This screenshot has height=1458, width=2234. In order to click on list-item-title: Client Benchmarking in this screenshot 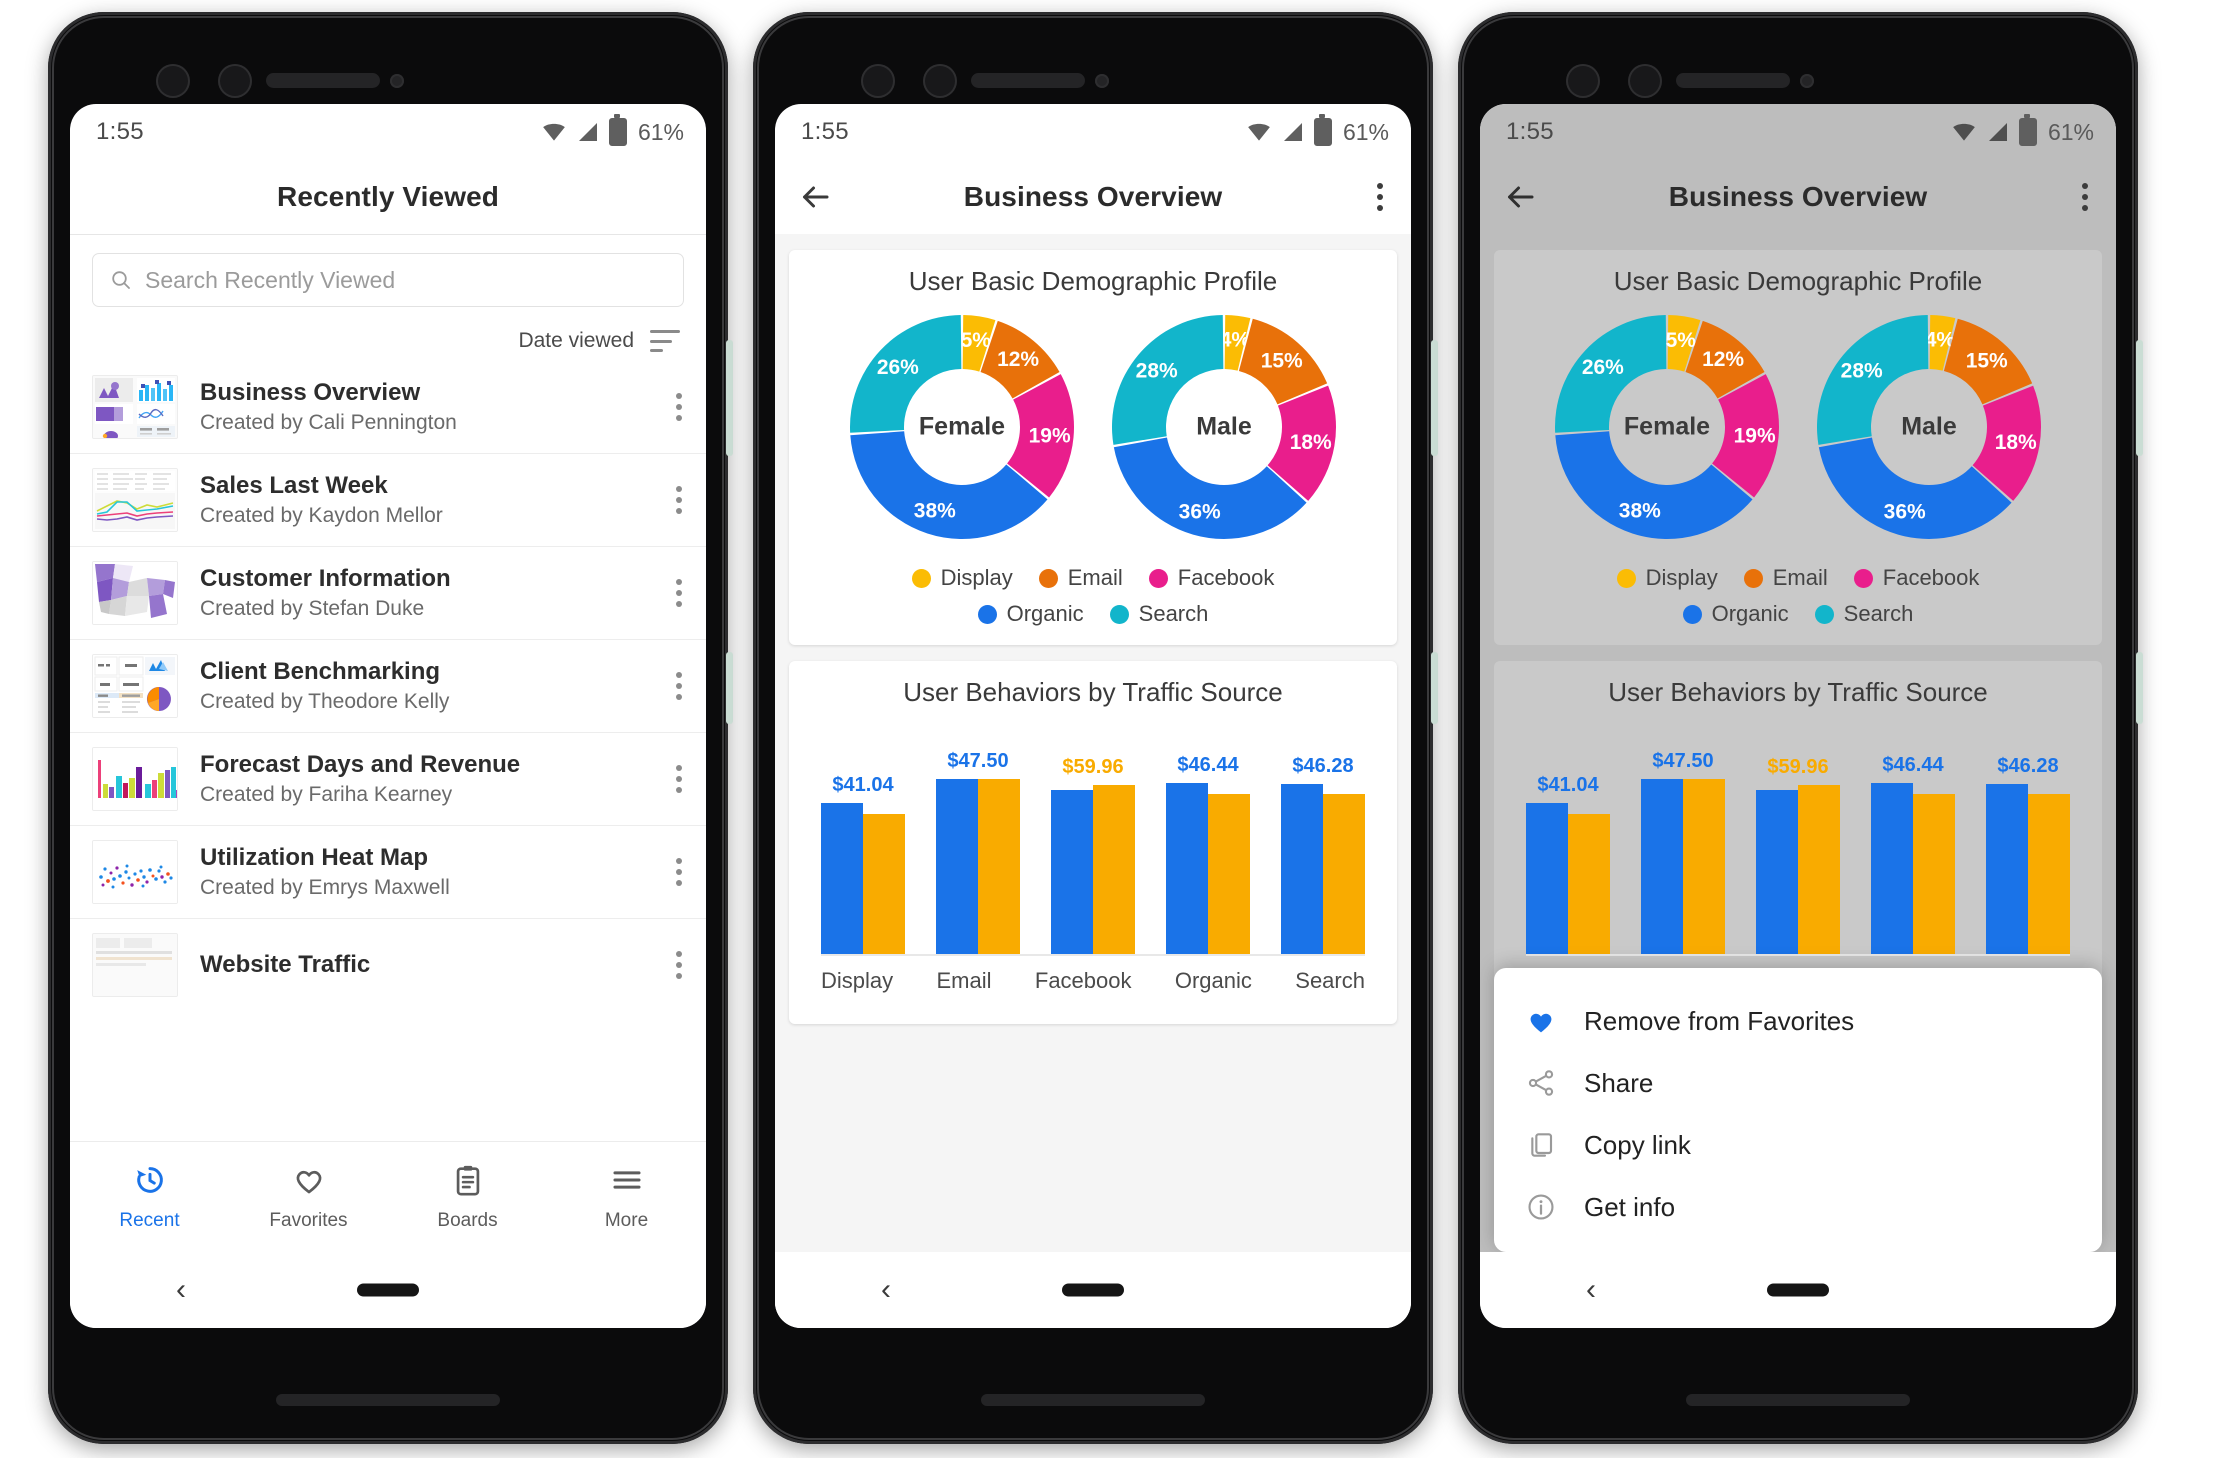, I will do `click(320, 671)`.